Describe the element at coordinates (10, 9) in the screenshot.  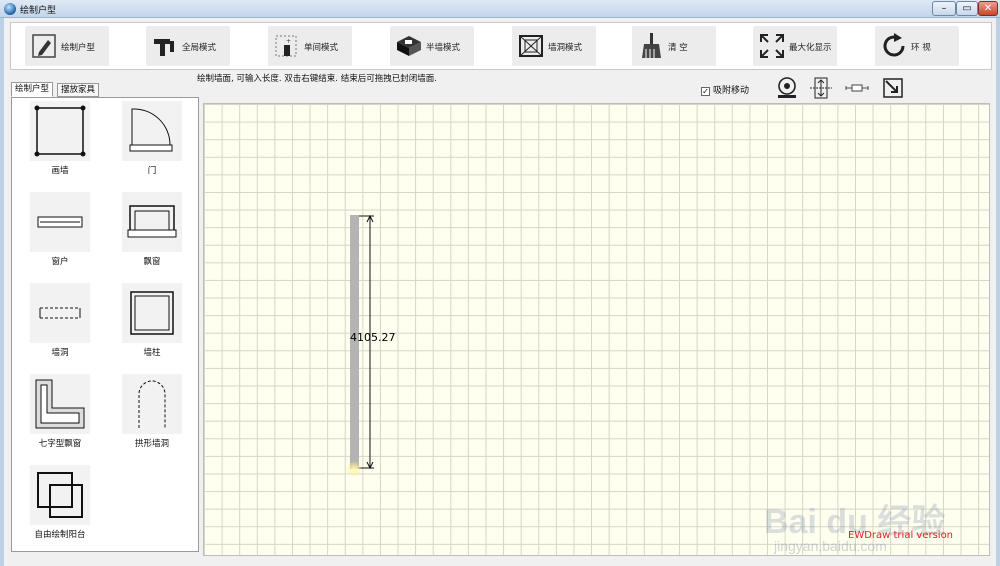
I see `app-icon` at that location.